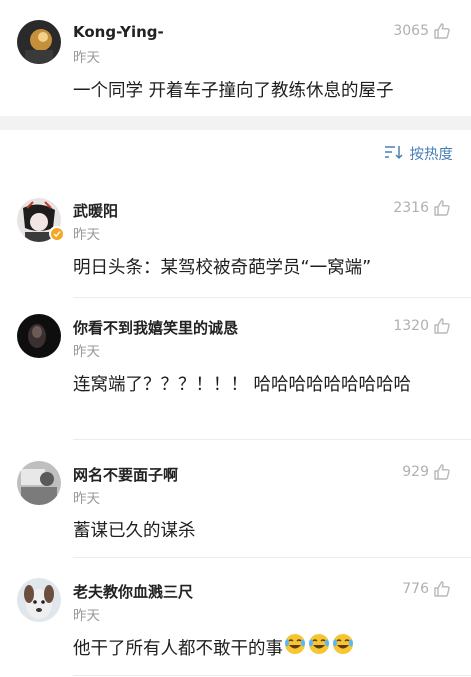 This screenshot has width=471, height=677. I want to click on like-count: 776, so click(415, 589).